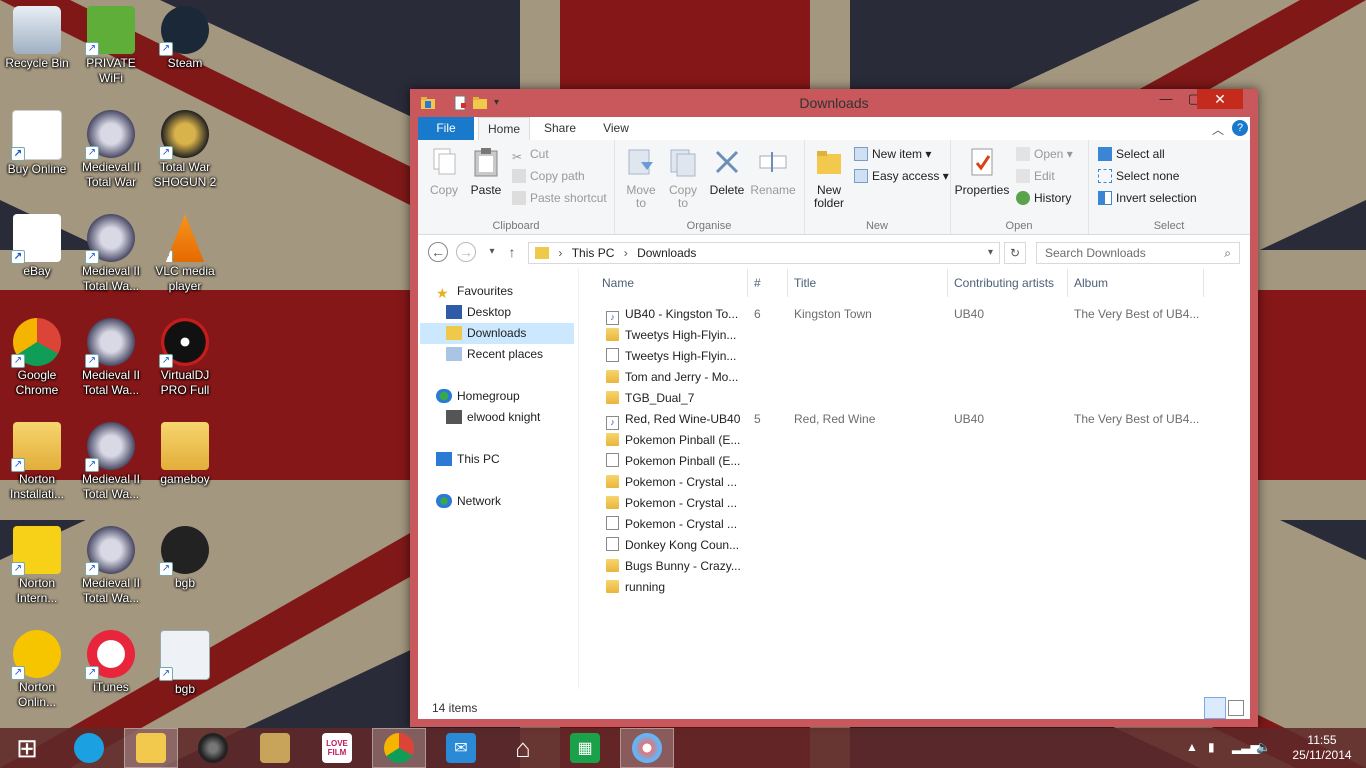 The image size is (1366, 768). Describe the element at coordinates (478, 396) in the screenshot. I see `nav-homegroup: Homegroup` at that location.